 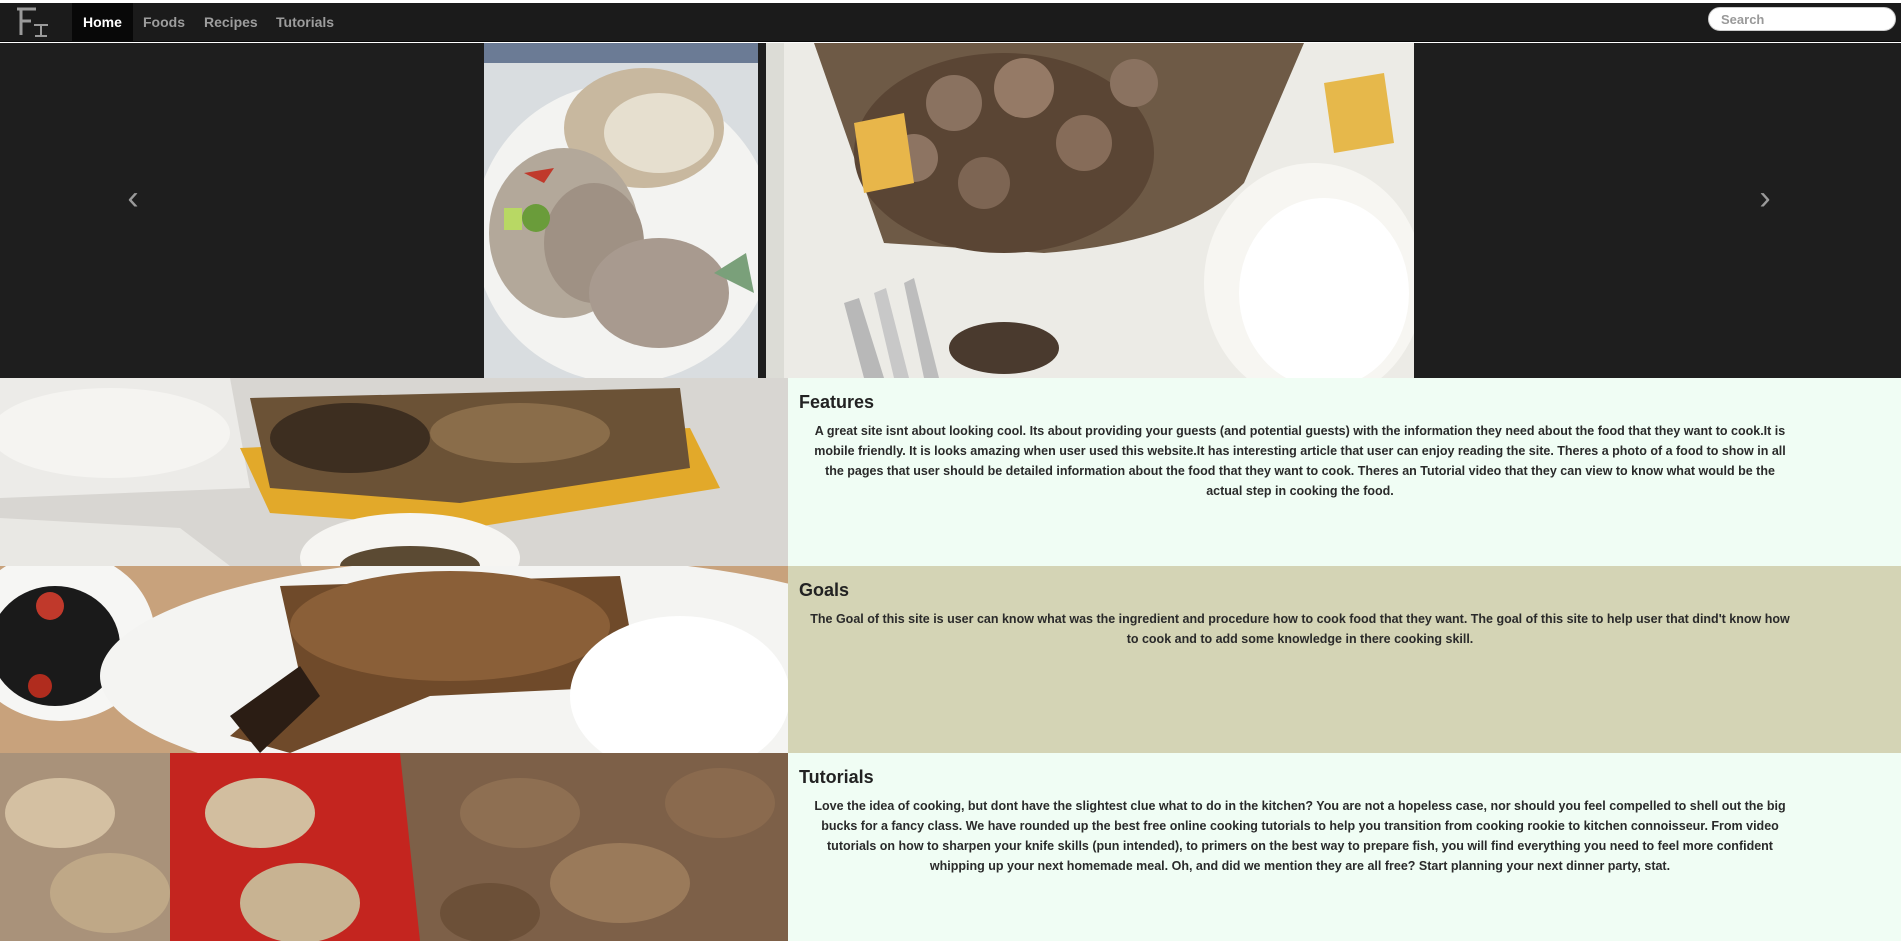 What do you see at coordinates (394, 659) in the screenshot?
I see `goals-food-image` at bounding box center [394, 659].